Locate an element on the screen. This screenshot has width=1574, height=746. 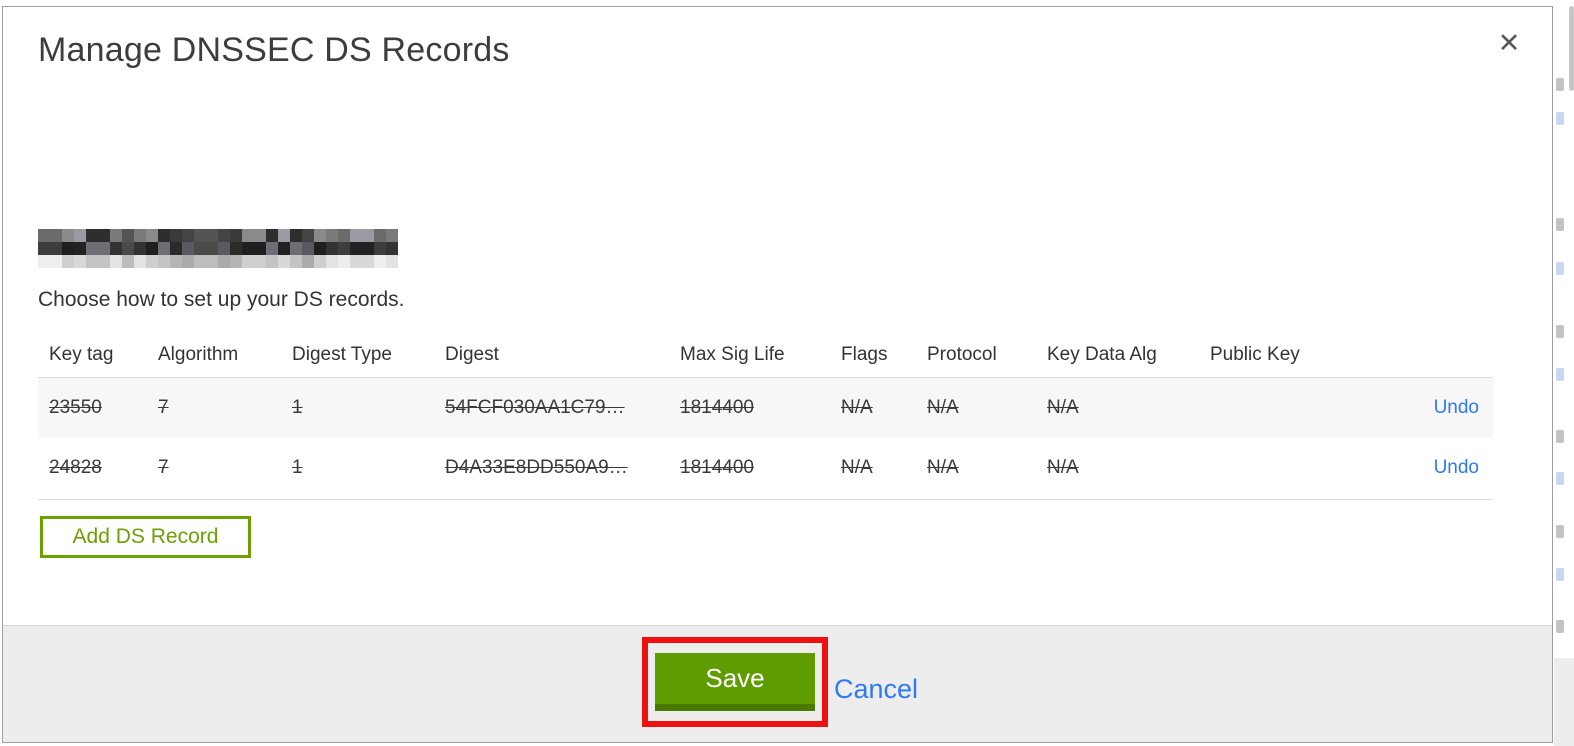
col-header-max-sig-life: Max Sig Life is located at coordinates (760, 355).